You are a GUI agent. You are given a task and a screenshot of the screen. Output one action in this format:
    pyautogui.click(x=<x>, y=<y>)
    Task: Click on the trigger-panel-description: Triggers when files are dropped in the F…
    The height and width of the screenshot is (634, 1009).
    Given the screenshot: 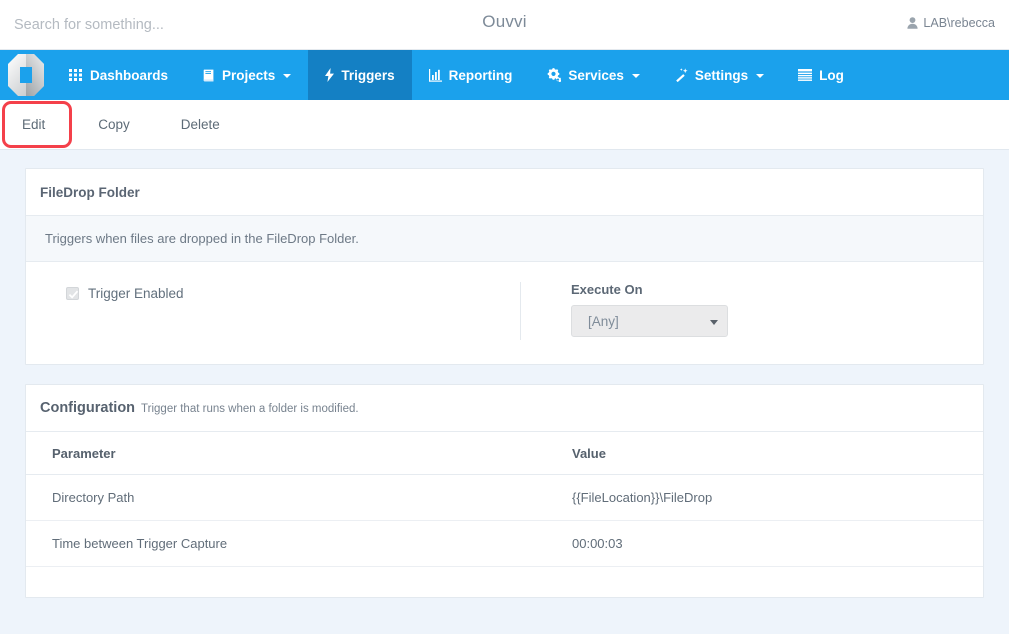 What is the action you would take?
    pyautogui.click(x=504, y=239)
    